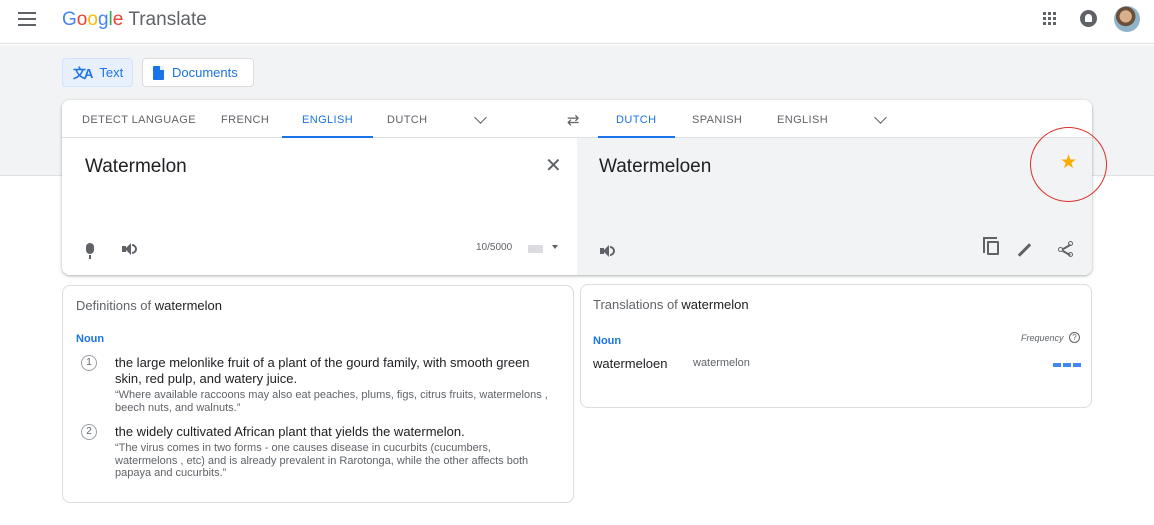  I want to click on definition-number: 2, so click(89, 432).